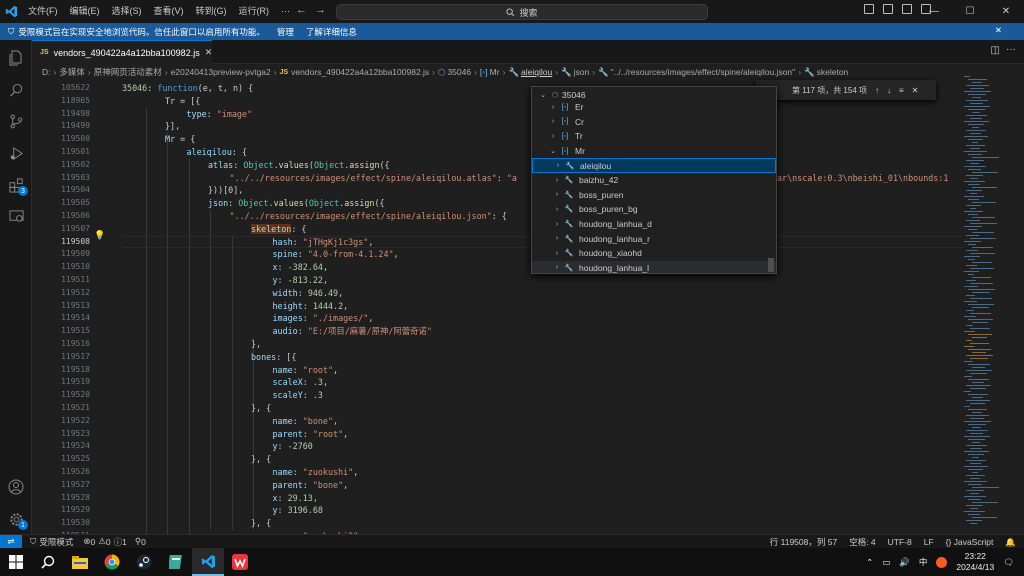 This screenshot has width=1024, height=576. I want to click on close-find-icon: ✕, so click(915, 90).